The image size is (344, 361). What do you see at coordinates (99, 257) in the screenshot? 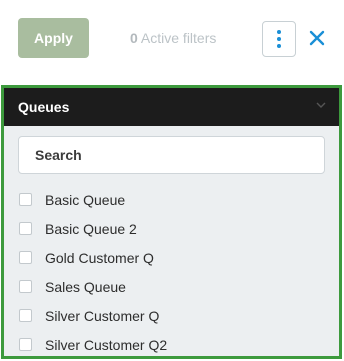
I see `list-item-label: Gold Customer Q` at bounding box center [99, 257].